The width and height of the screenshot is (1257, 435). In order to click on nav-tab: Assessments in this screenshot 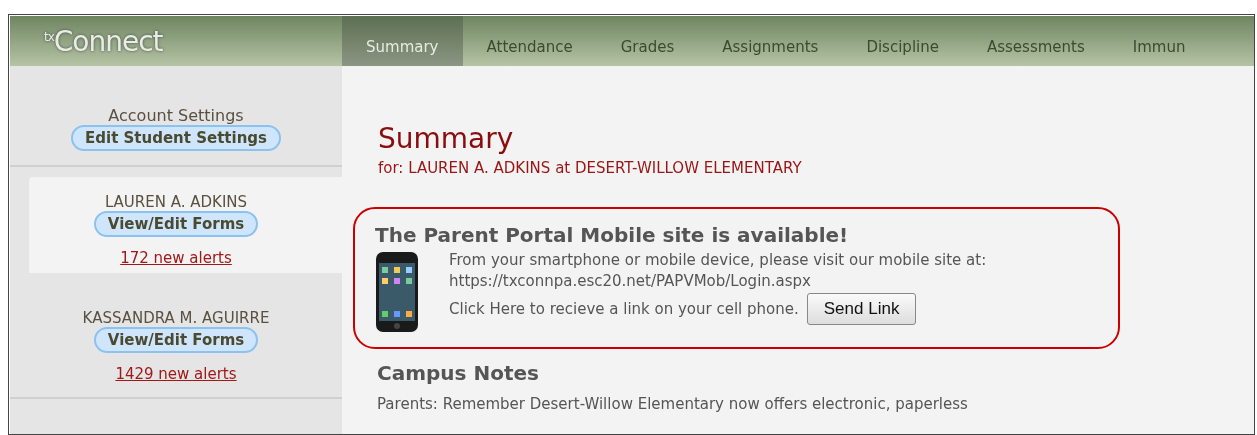, I will do `click(1035, 41)`.